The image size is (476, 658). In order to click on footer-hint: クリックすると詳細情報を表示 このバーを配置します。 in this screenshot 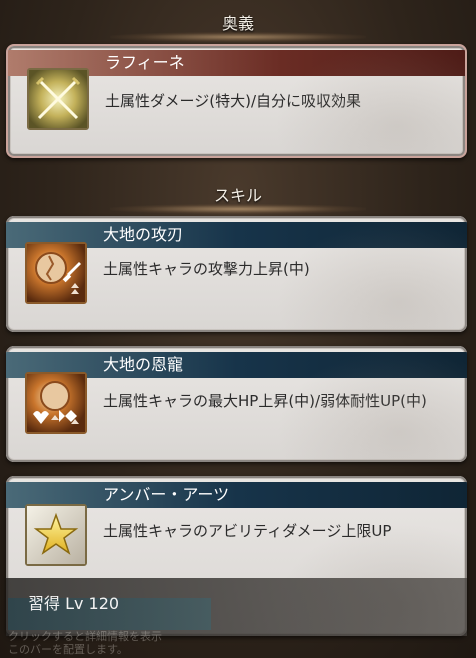, I will do `click(85, 643)`.